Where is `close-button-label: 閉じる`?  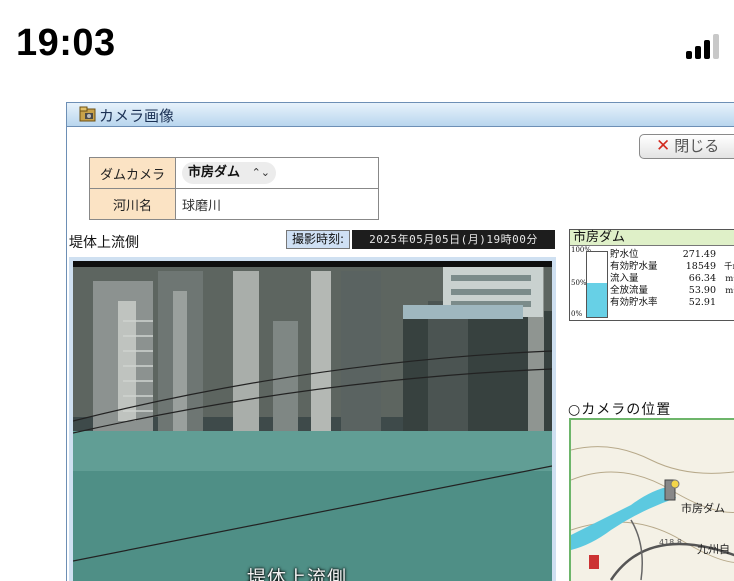 close-button-label: 閉じる is located at coordinates (697, 146).